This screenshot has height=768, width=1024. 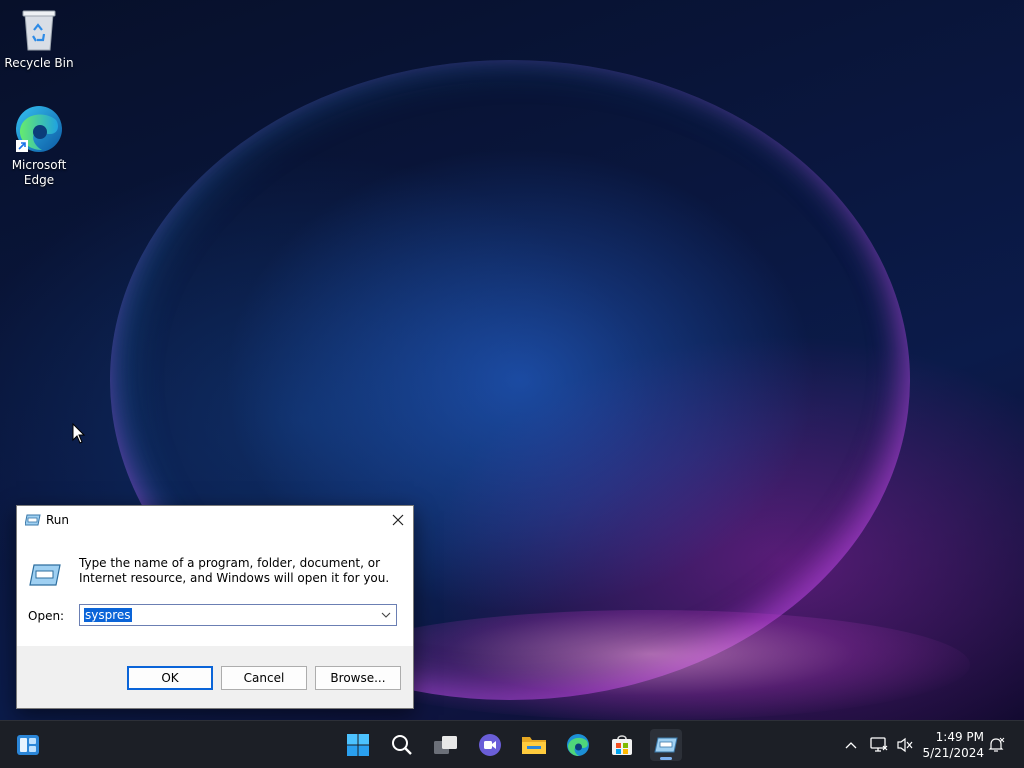 What do you see at coordinates (46, 616) in the screenshot?
I see `open-label: Open:` at bounding box center [46, 616].